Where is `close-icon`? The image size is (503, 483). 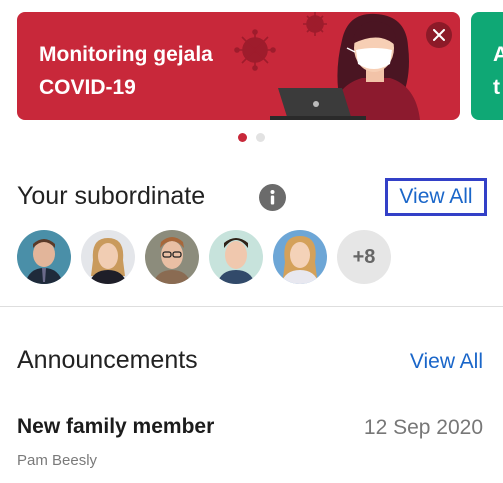
close-icon is located at coordinates (439, 35).